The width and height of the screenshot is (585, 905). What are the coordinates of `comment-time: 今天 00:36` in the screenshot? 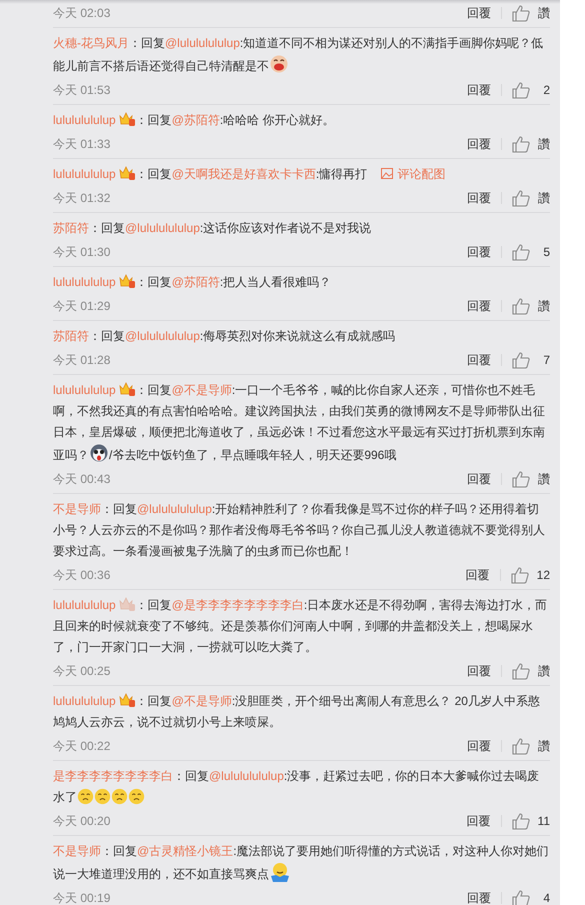 It's located at (81, 575).